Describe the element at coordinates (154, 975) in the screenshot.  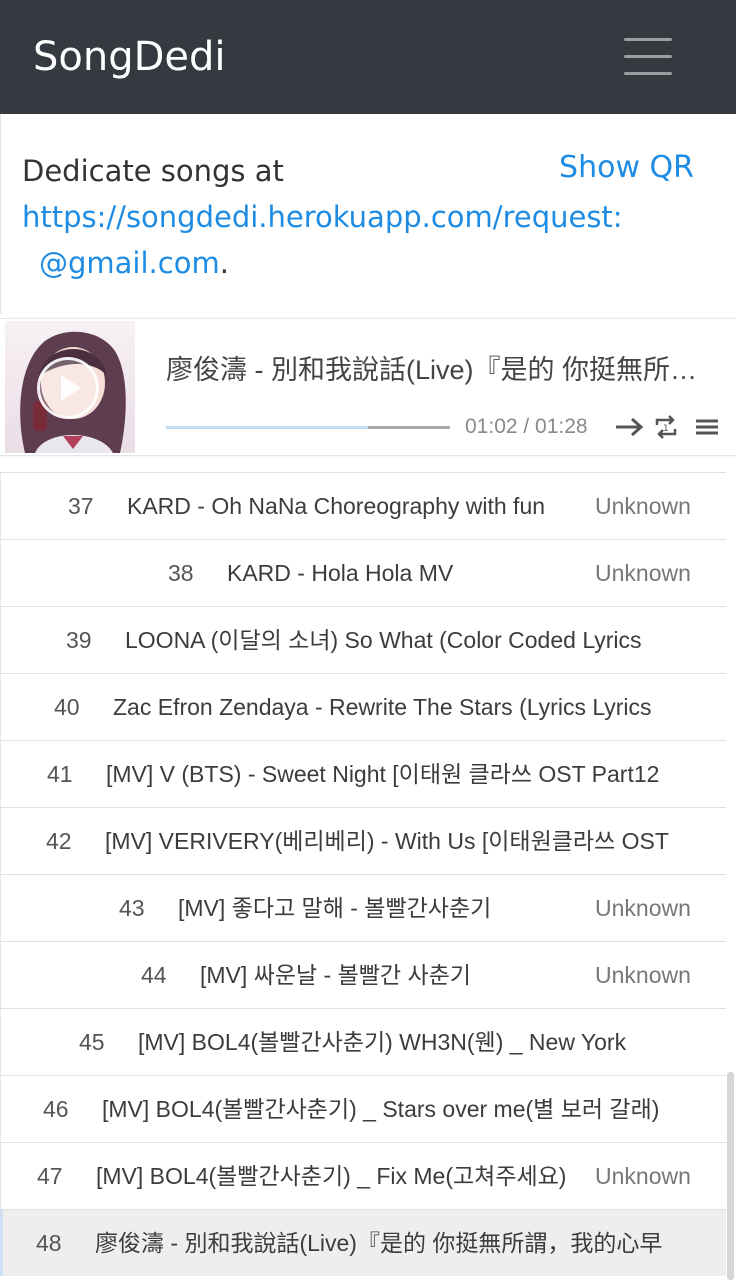
I see `song-number: 44` at that location.